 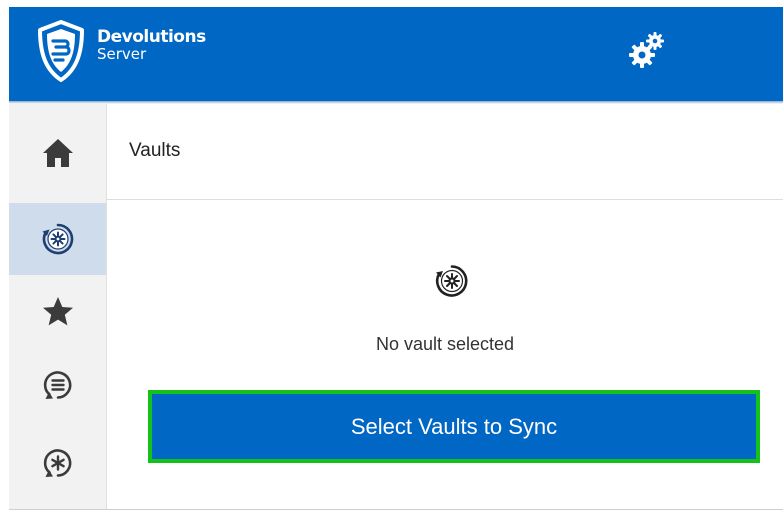 I want to click on gears-icon, so click(x=646, y=50).